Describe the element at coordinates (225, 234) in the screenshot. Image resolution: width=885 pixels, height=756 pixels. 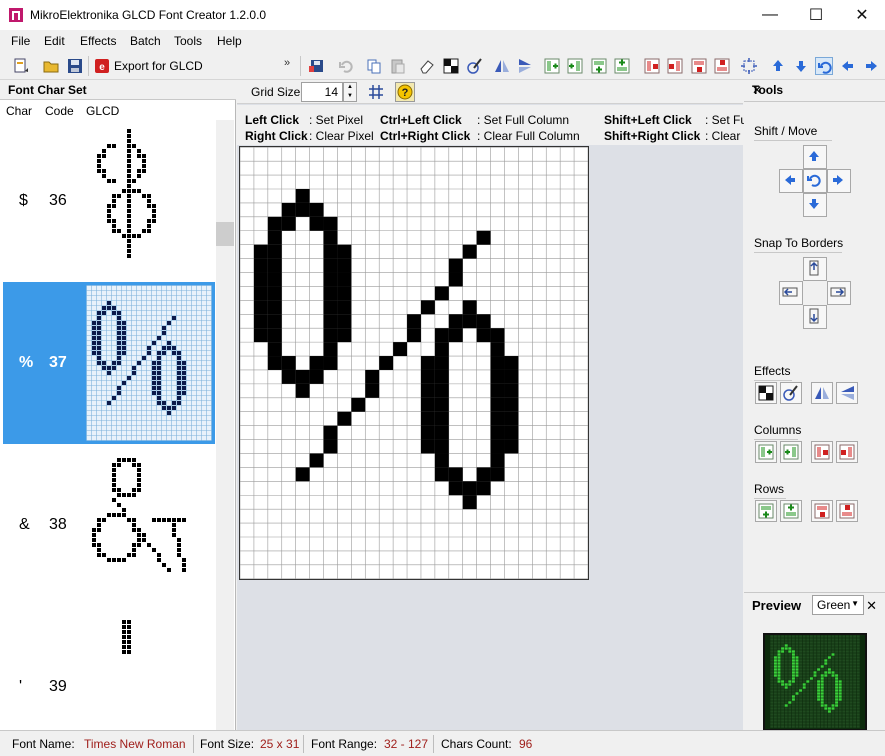
I see `char-list-scroll-thumb` at that location.